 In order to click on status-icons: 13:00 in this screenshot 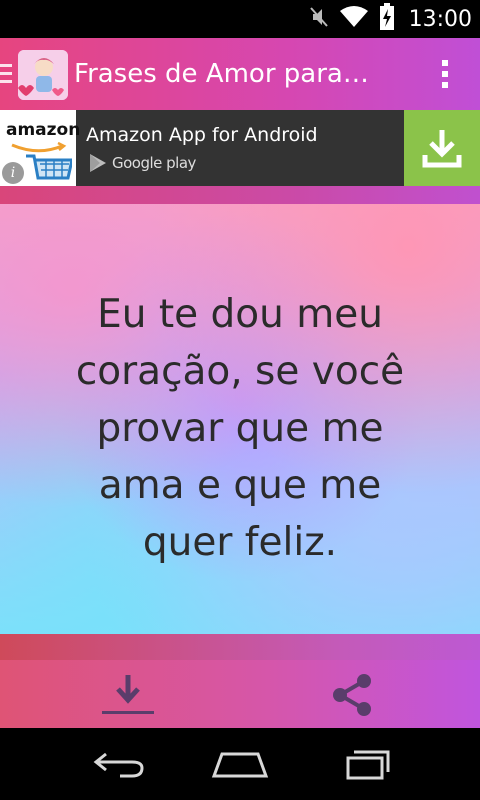, I will do `click(390, 19)`.